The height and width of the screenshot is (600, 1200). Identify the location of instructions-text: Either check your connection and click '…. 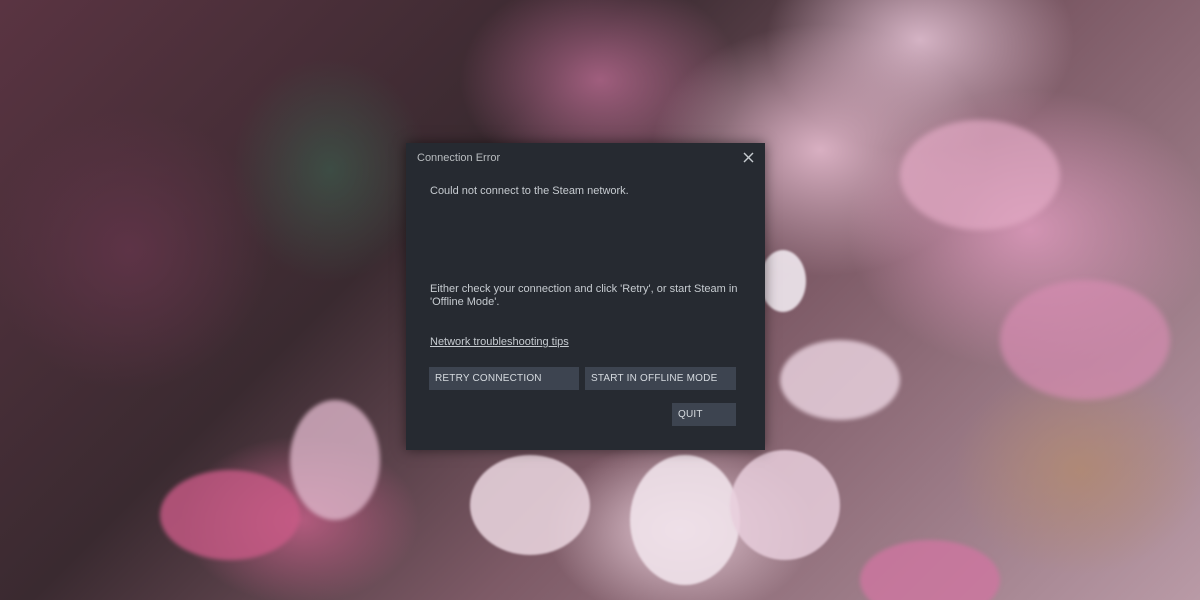
(584, 295).